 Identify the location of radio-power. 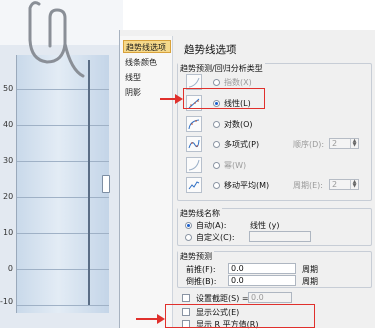
(216, 165).